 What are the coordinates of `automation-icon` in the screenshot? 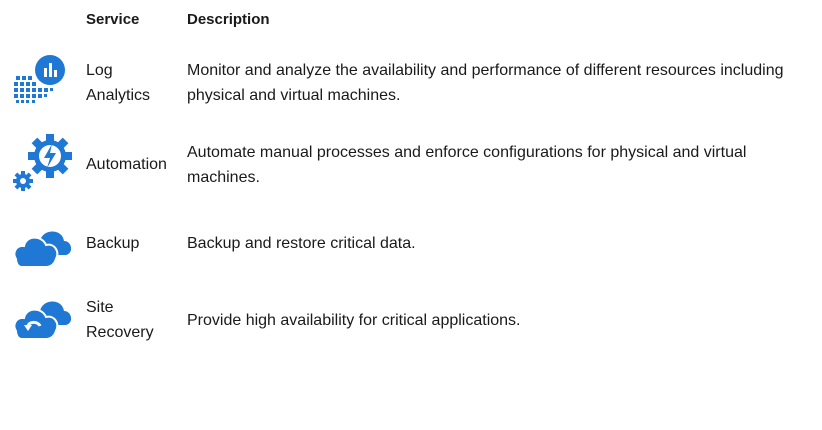 It's located at (42, 164).